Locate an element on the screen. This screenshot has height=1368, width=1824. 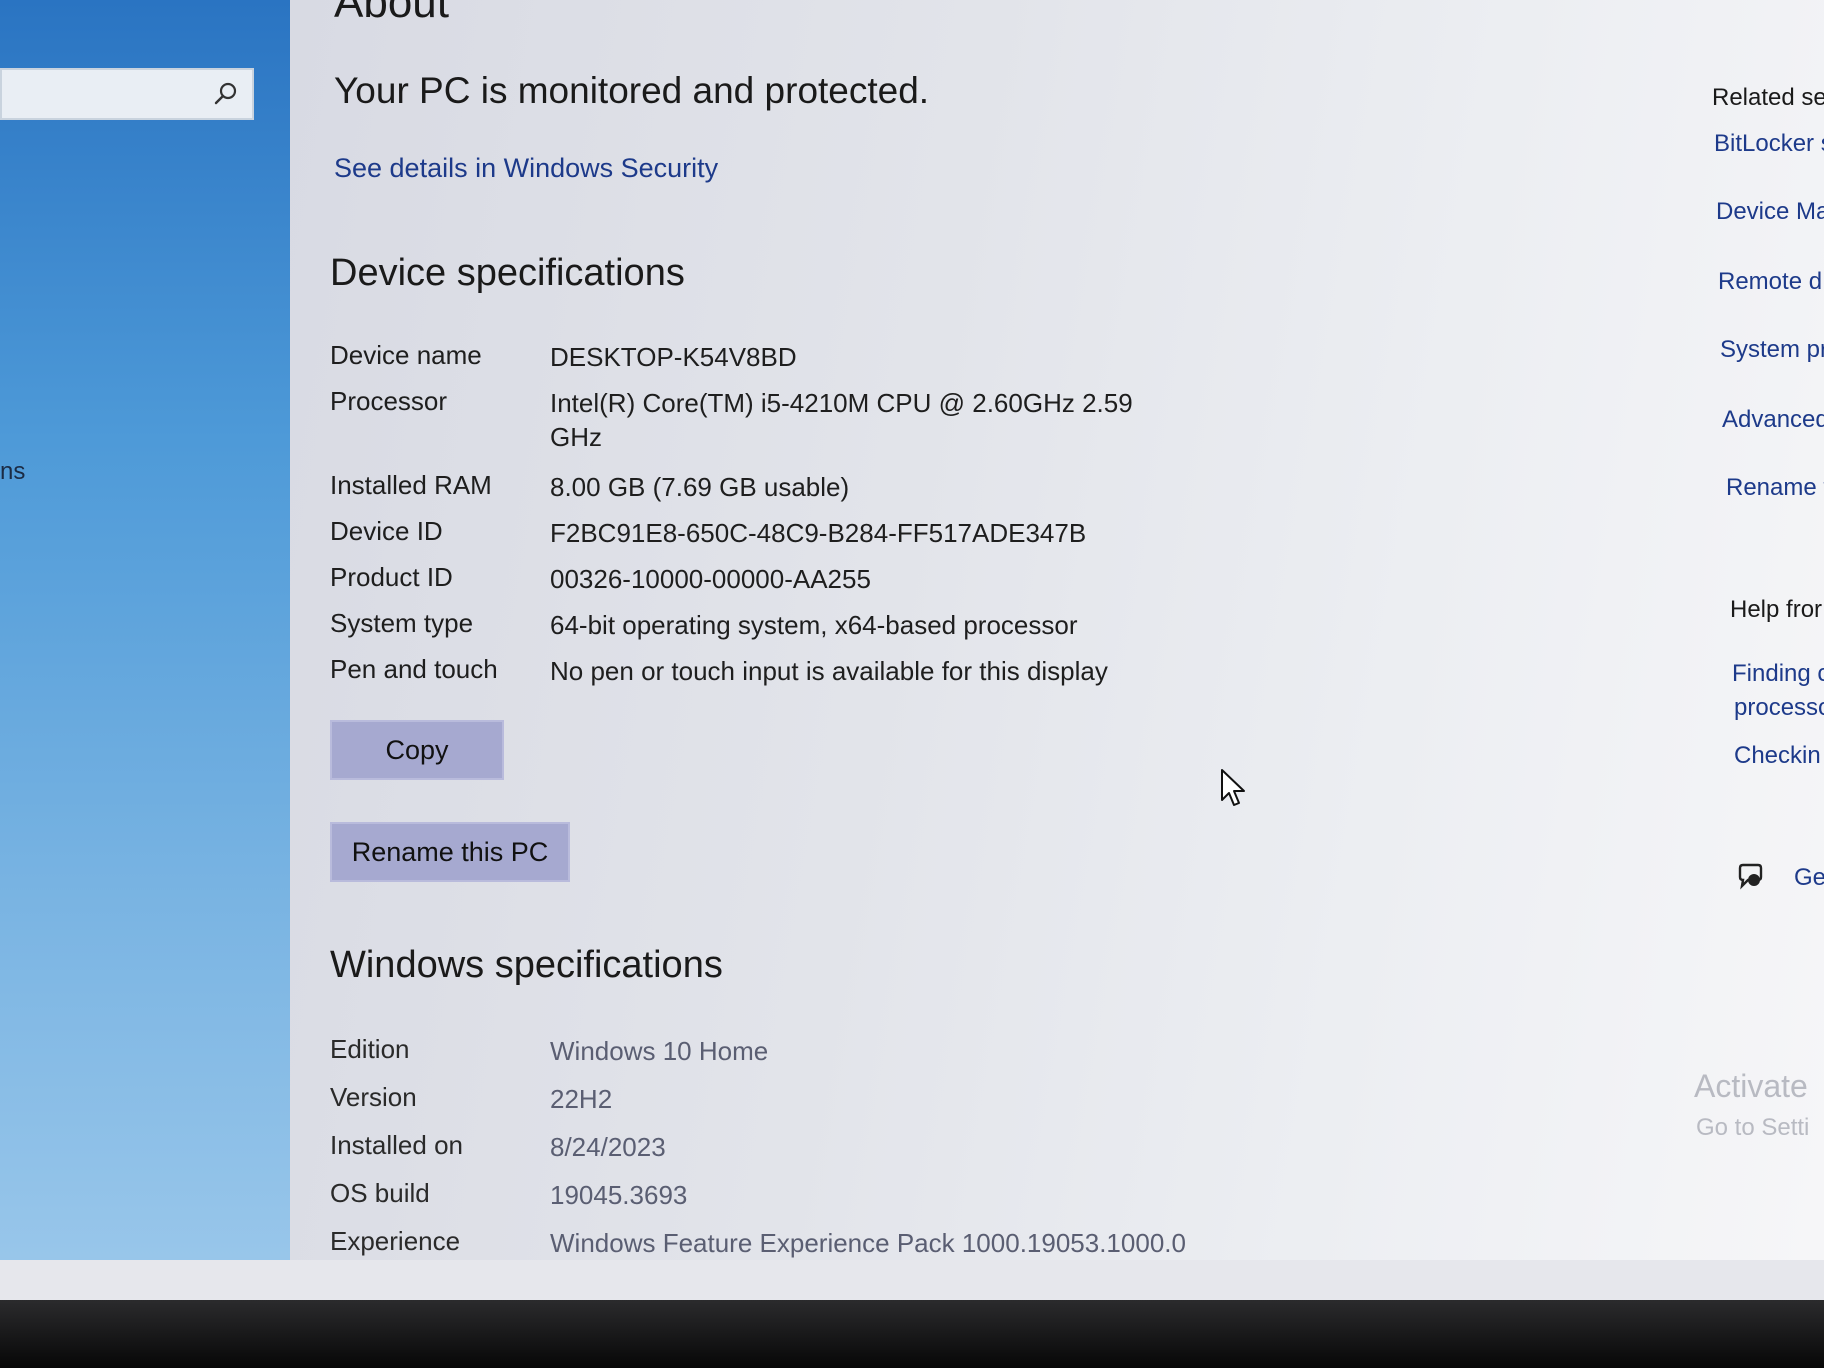
related-link-bitlocker: BitLocker s is located at coordinates (1769, 144).